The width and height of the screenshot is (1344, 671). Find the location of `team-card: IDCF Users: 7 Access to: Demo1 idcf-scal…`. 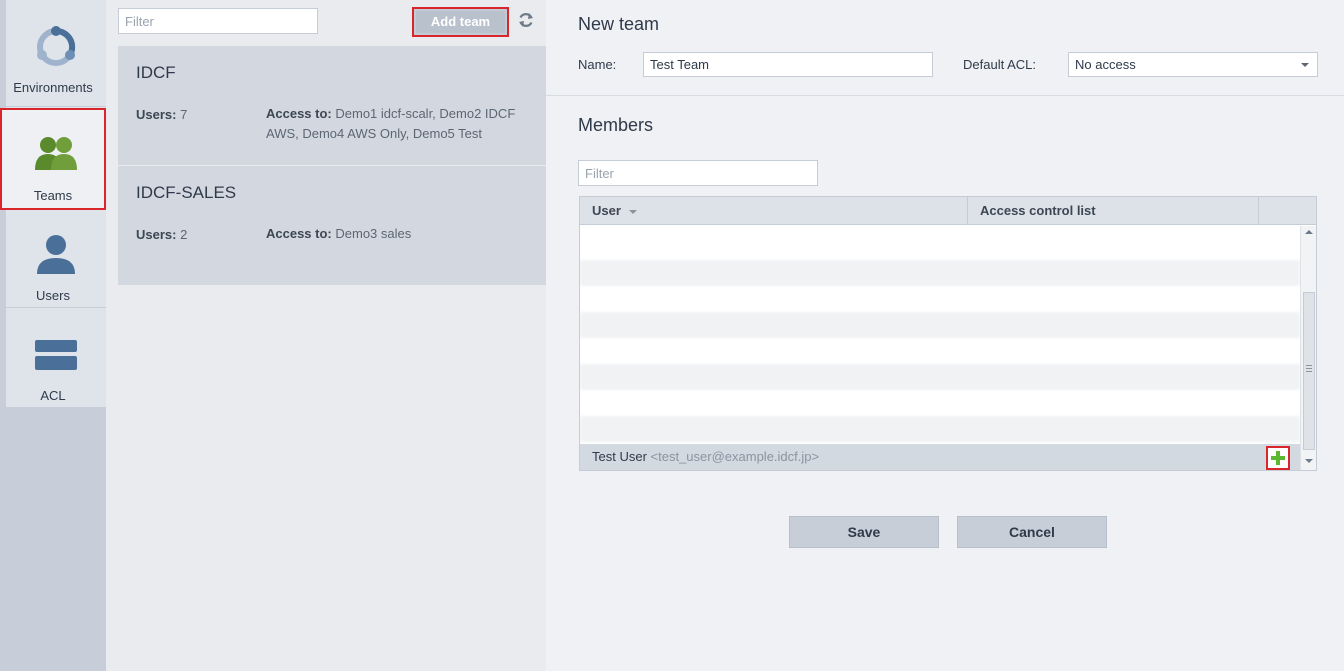

team-card: IDCF Users: 7 Access to: Demo1 idcf-scal… is located at coordinates (332, 105).